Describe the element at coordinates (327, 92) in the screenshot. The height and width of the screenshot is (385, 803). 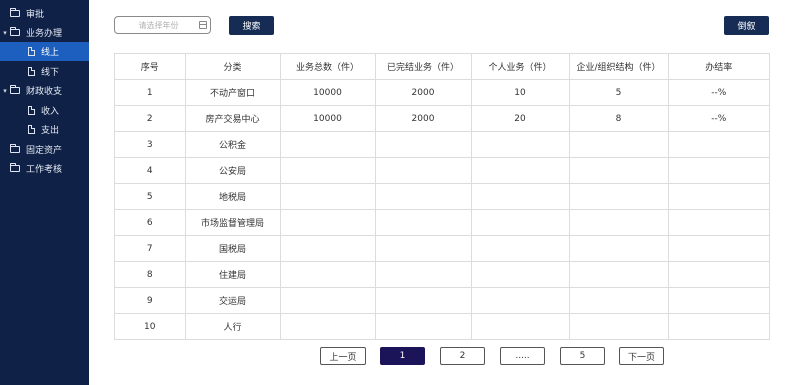
I see `cell-total: 10000` at that location.